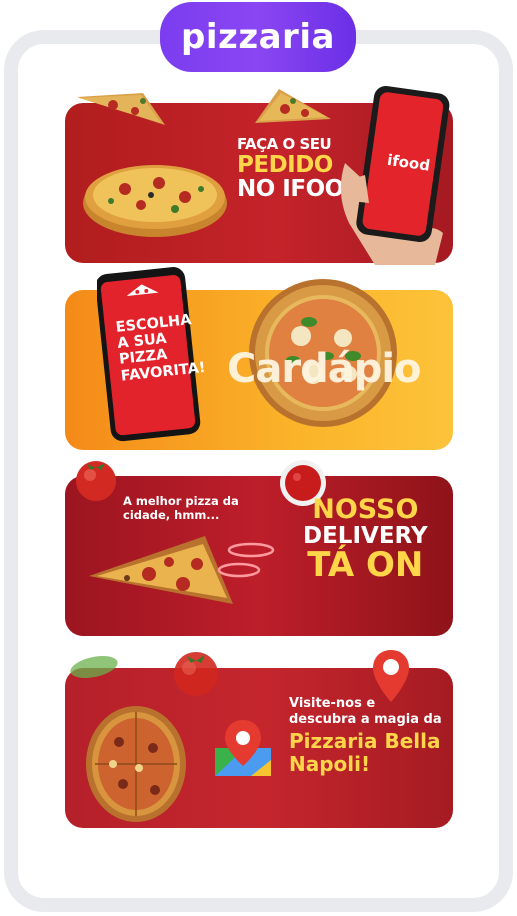 This screenshot has height=916, width=517. Describe the element at coordinates (181, 501) in the screenshot. I see `tagline-line: A melhor pizza da` at that location.